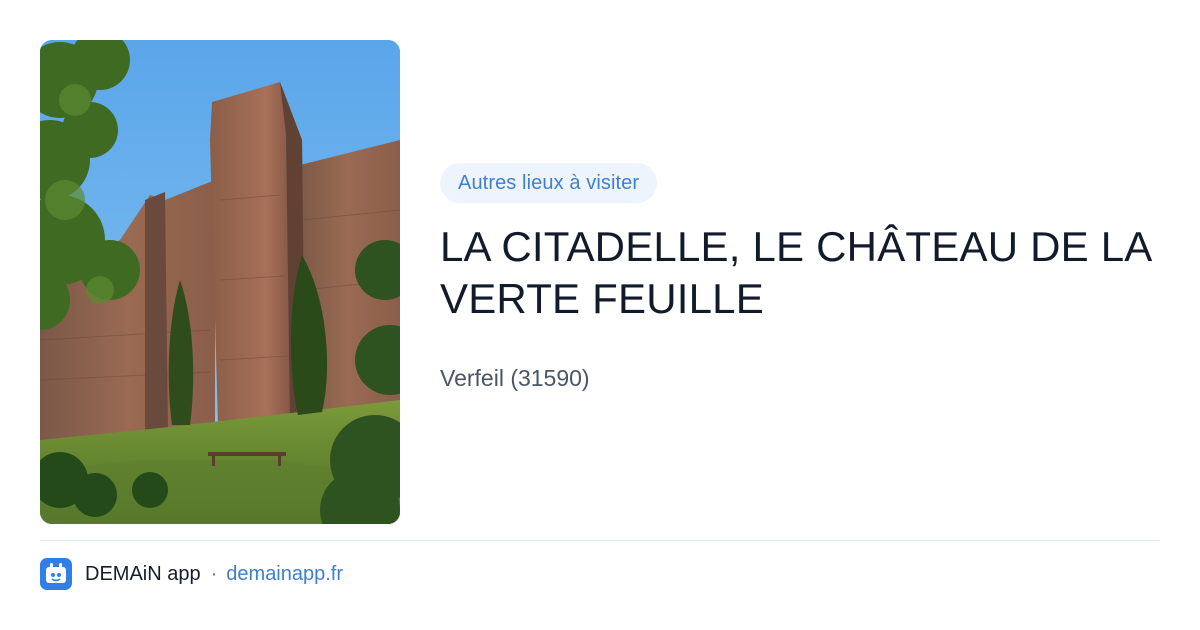 This screenshot has width=1200, height=630. I want to click on location-text: Verfeil (31590), so click(515, 378).